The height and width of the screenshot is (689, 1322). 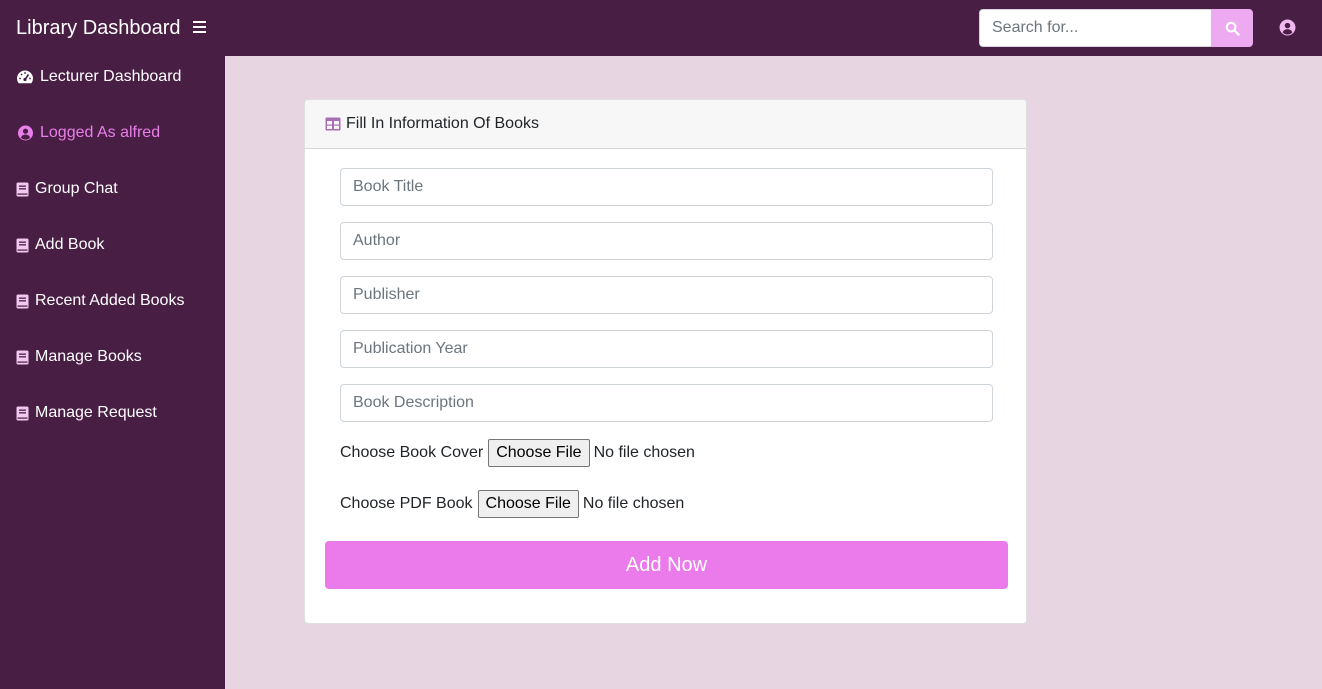 I want to click on sidebar-item-label: Manage Books, so click(x=88, y=356).